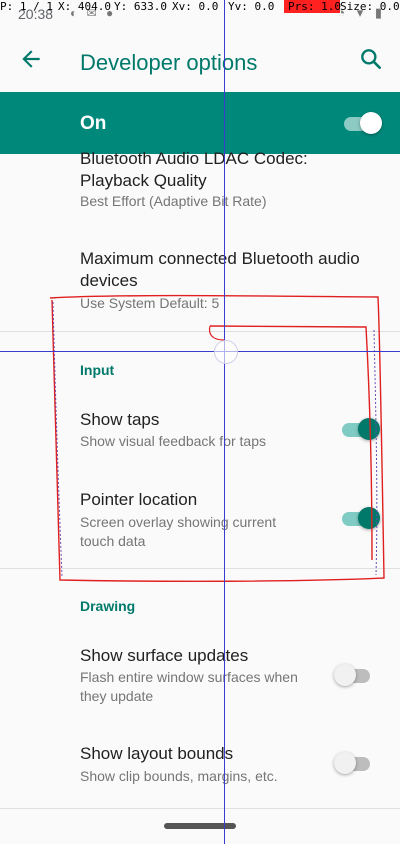 The height and width of the screenshot is (844, 400). What do you see at coordinates (108, 606) in the screenshot?
I see `category-drawing: Drawing` at bounding box center [108, 606].